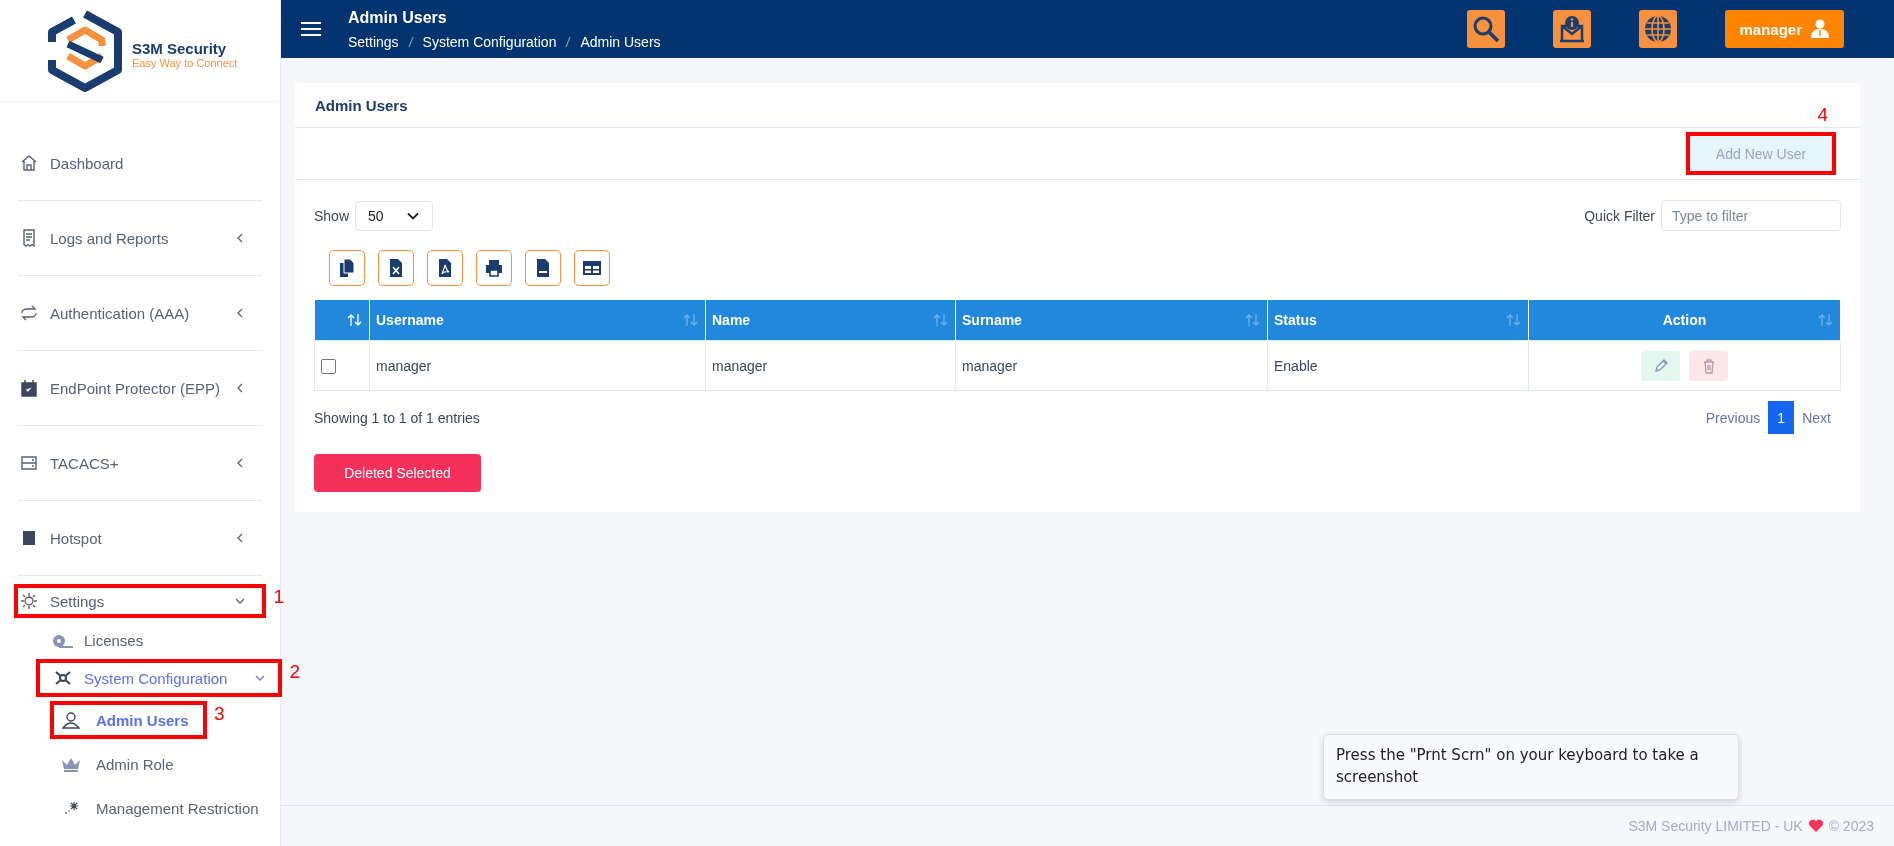 The image size is (1894, 846). I want to click on table-cell: Enable, so click(1398, 365).